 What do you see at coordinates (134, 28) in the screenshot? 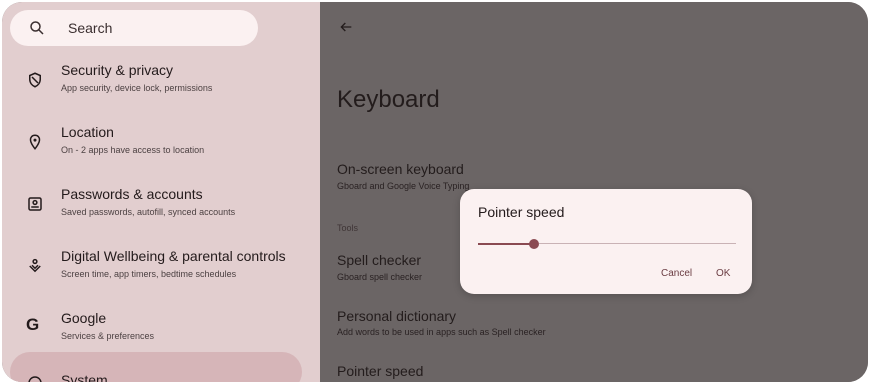
I see `search-bar: Search` at bounding box center [134, 28].